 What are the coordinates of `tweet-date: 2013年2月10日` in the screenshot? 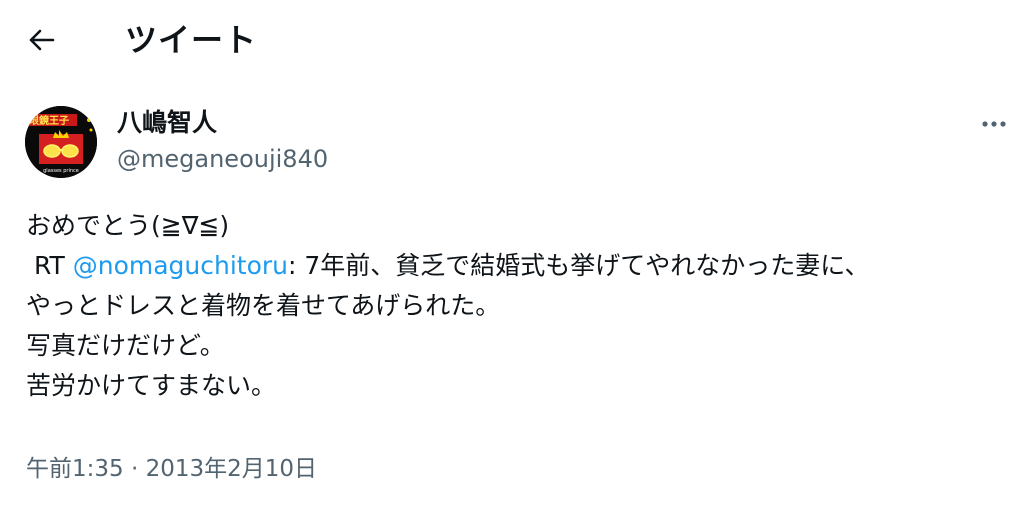 It's located at (231, 469).